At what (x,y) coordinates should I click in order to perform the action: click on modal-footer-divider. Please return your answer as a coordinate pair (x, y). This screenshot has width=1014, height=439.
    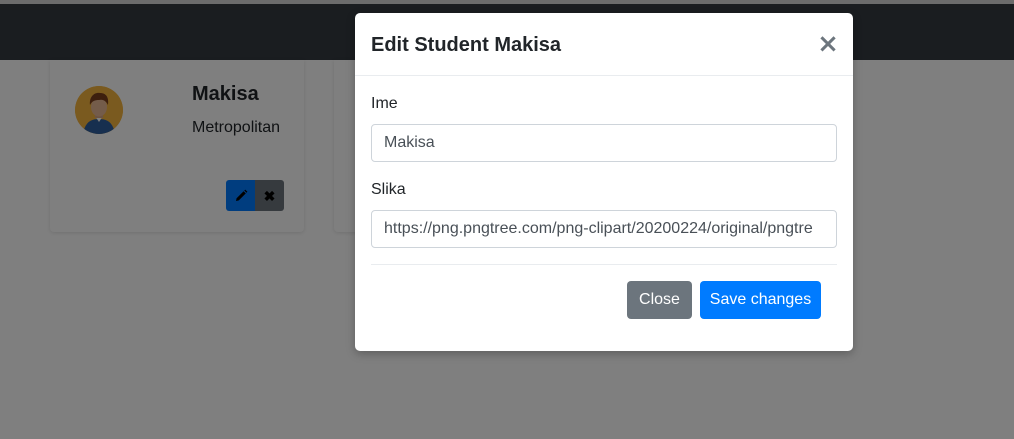
    Looking at the image, I should click on (604, 264).